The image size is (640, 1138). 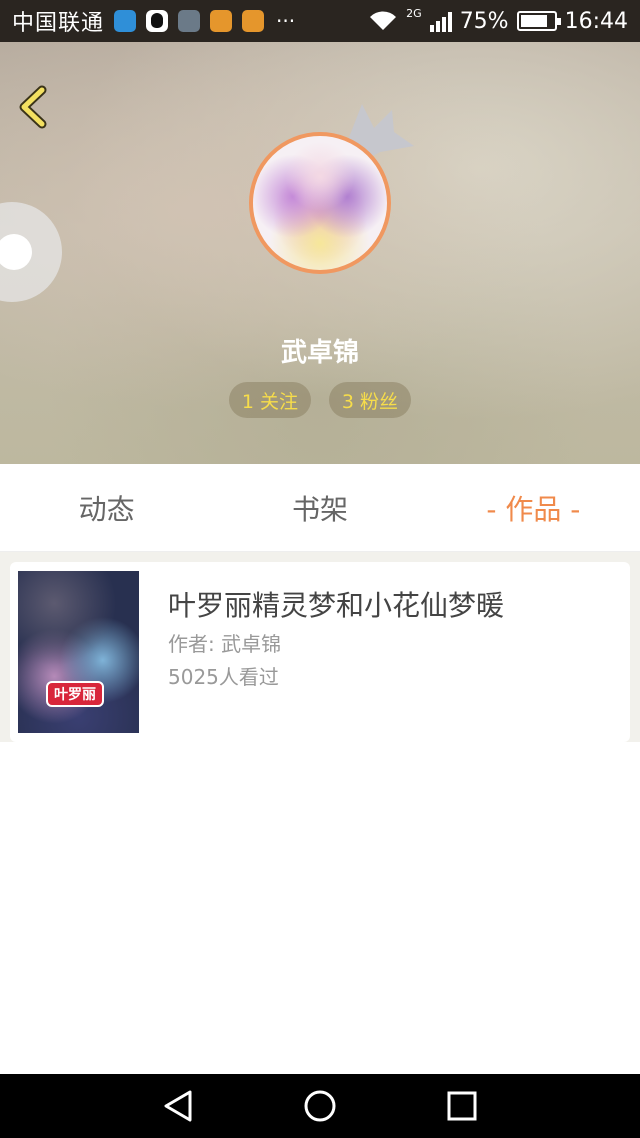 I want to click on back-triangle-icon, so click(x=178, y=1106).